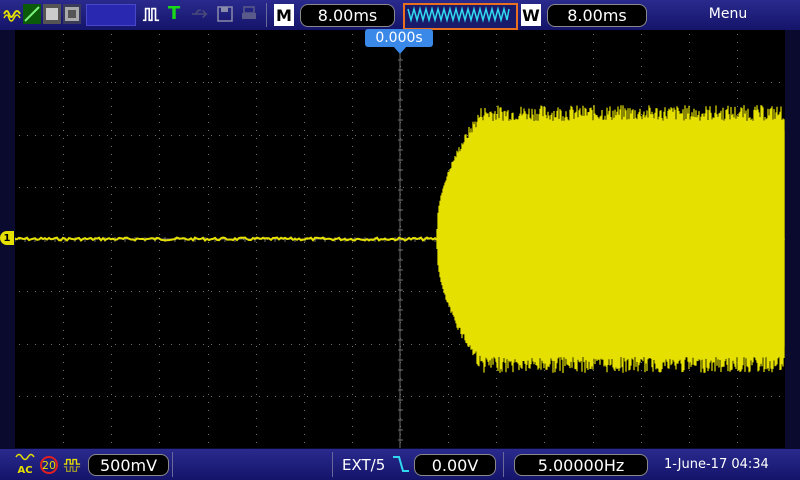 This screenshot has height=480, width=800. What do you see at coordinates (7, 238) in the screenshot?
I see `channel-1-marker: 1` at bounding box center [7, 238].